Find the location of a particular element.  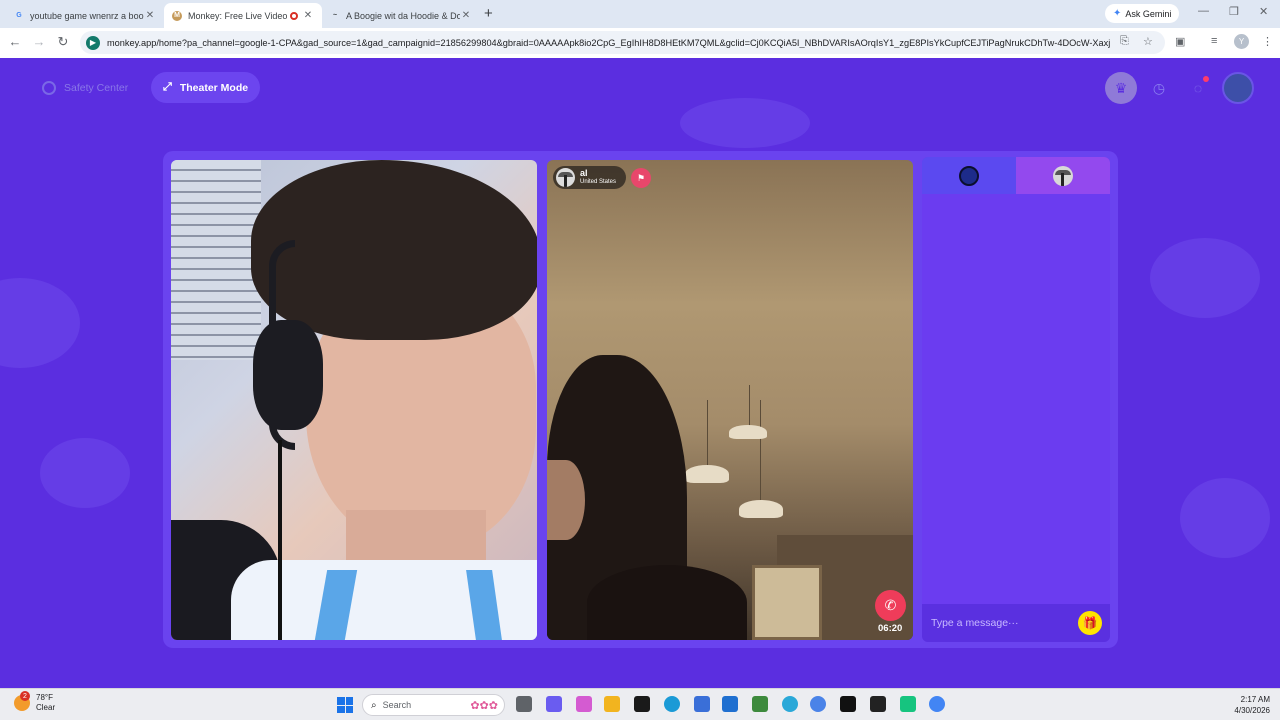

crown-icon: ♛ is located at coordinates (1121, 88).